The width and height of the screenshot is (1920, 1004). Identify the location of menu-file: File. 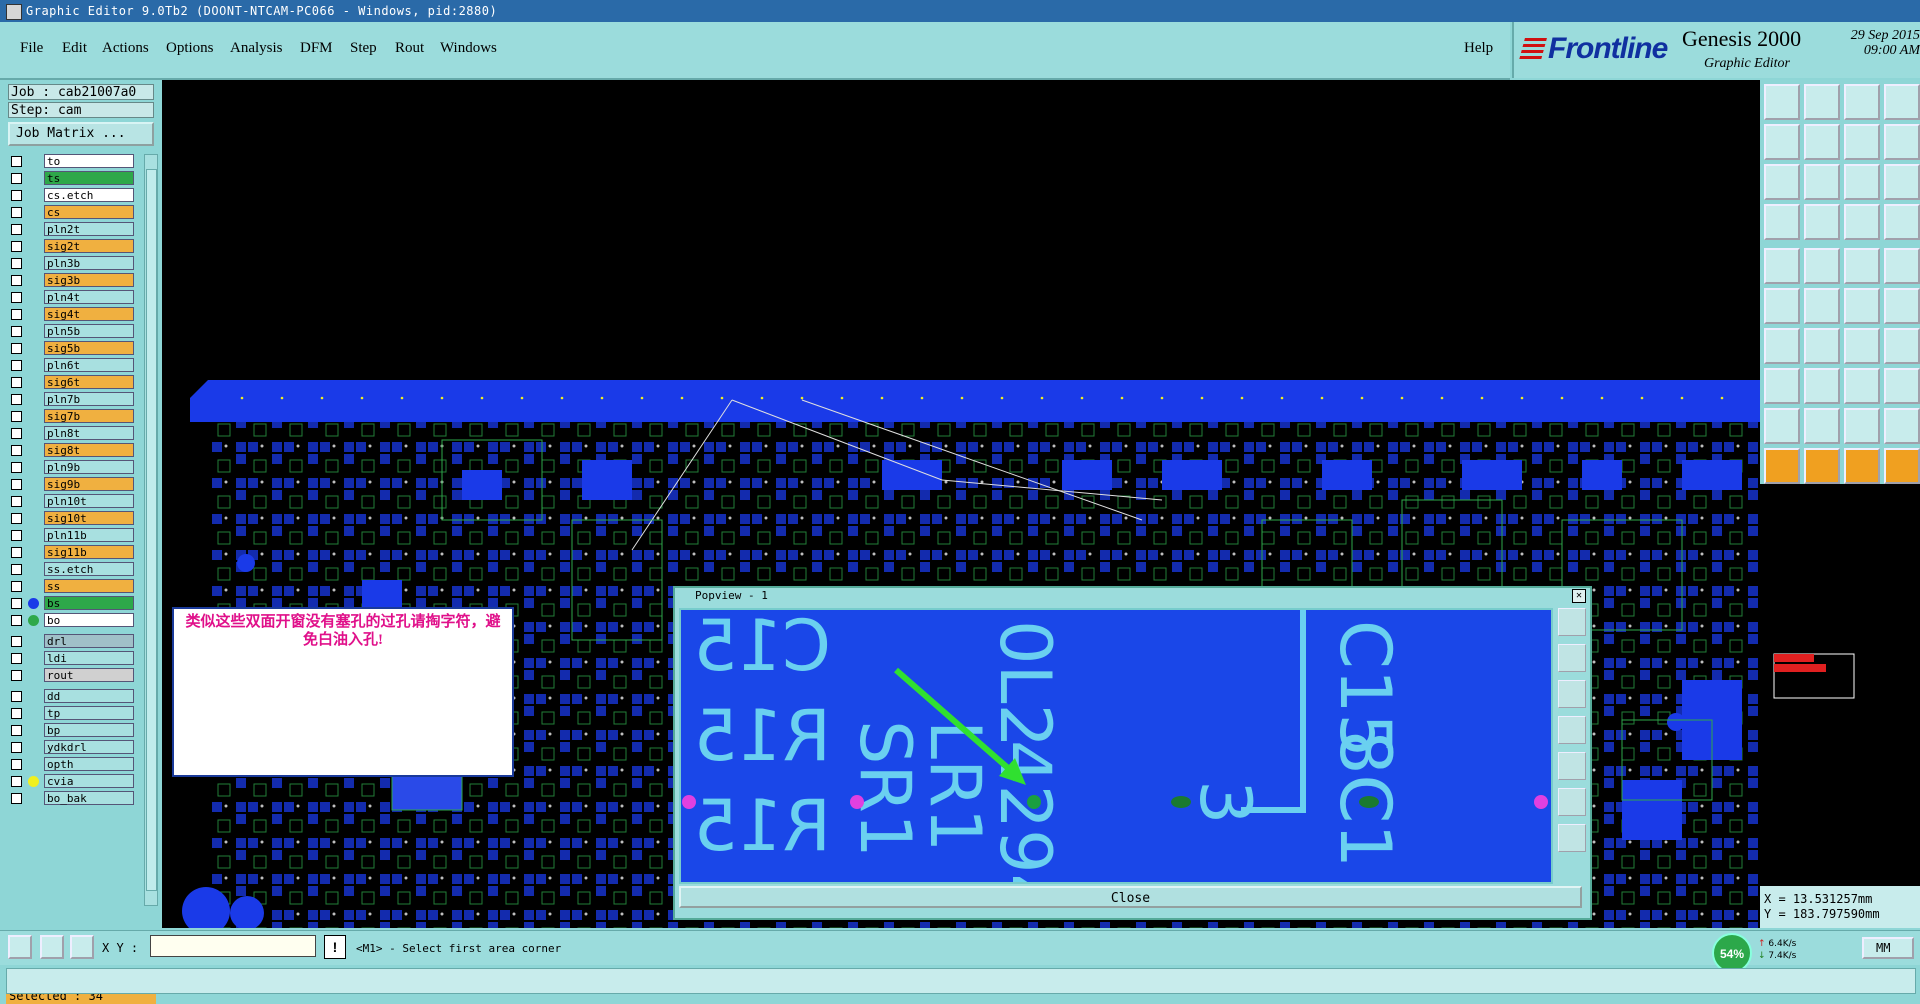
(31, 48).